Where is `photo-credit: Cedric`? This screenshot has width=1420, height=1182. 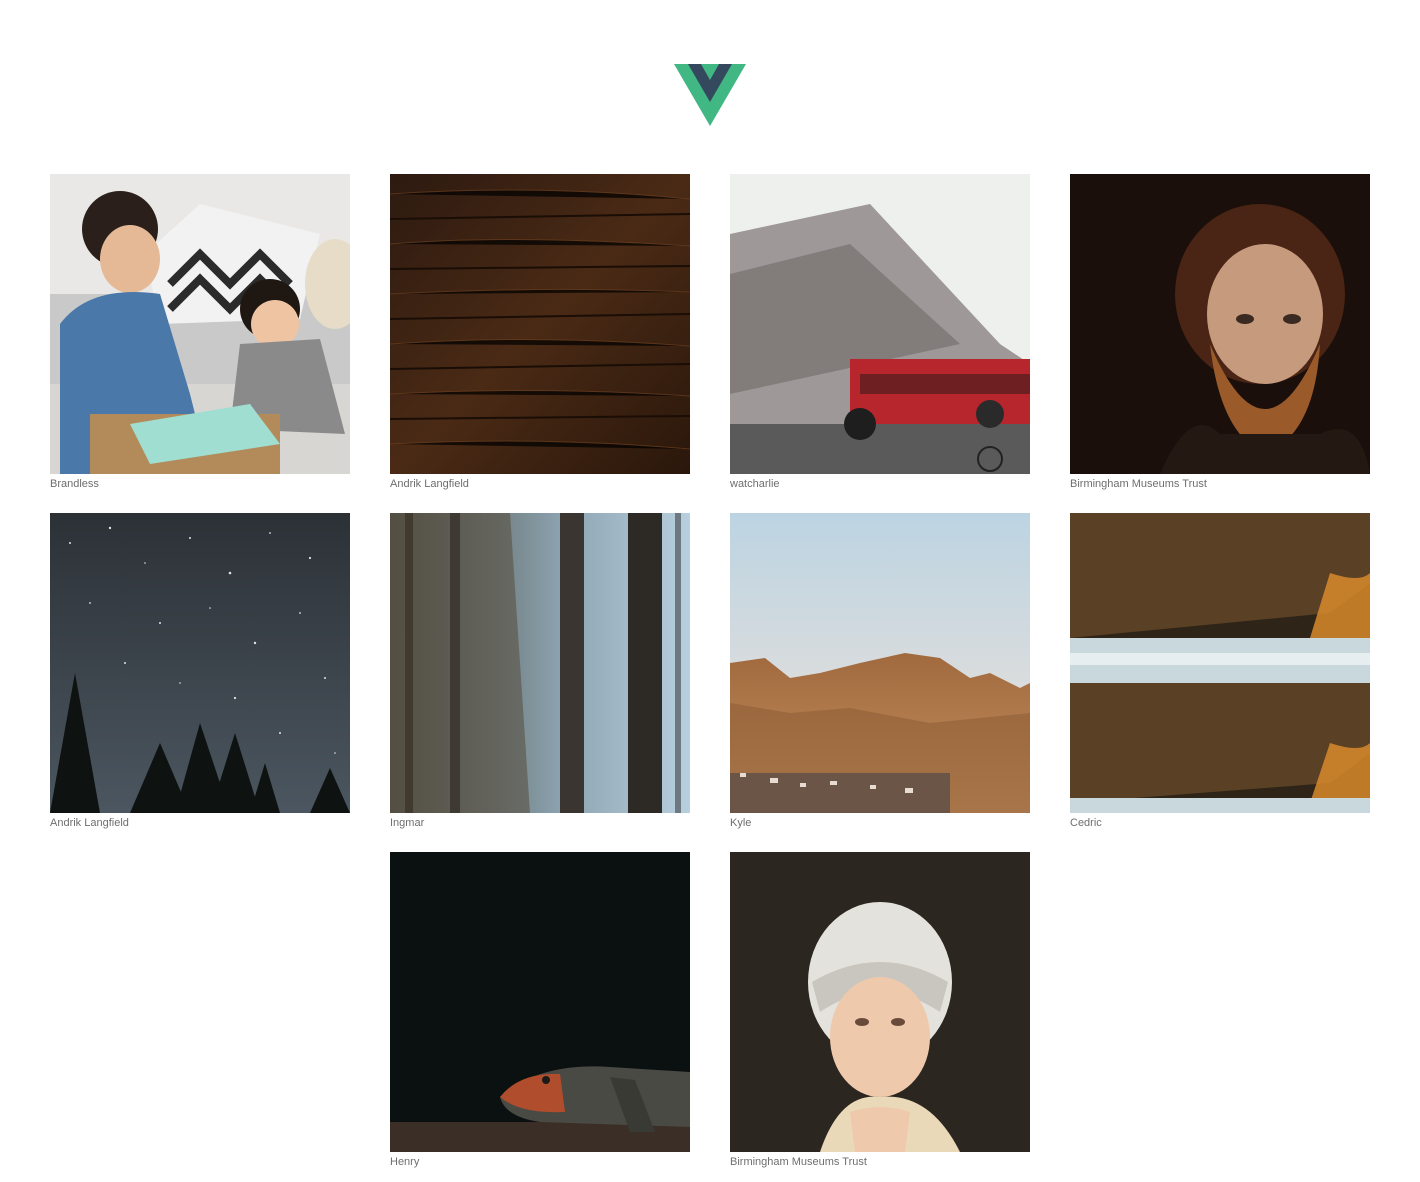 photo-credit: Cedric is located at coordinates (1220, 823).